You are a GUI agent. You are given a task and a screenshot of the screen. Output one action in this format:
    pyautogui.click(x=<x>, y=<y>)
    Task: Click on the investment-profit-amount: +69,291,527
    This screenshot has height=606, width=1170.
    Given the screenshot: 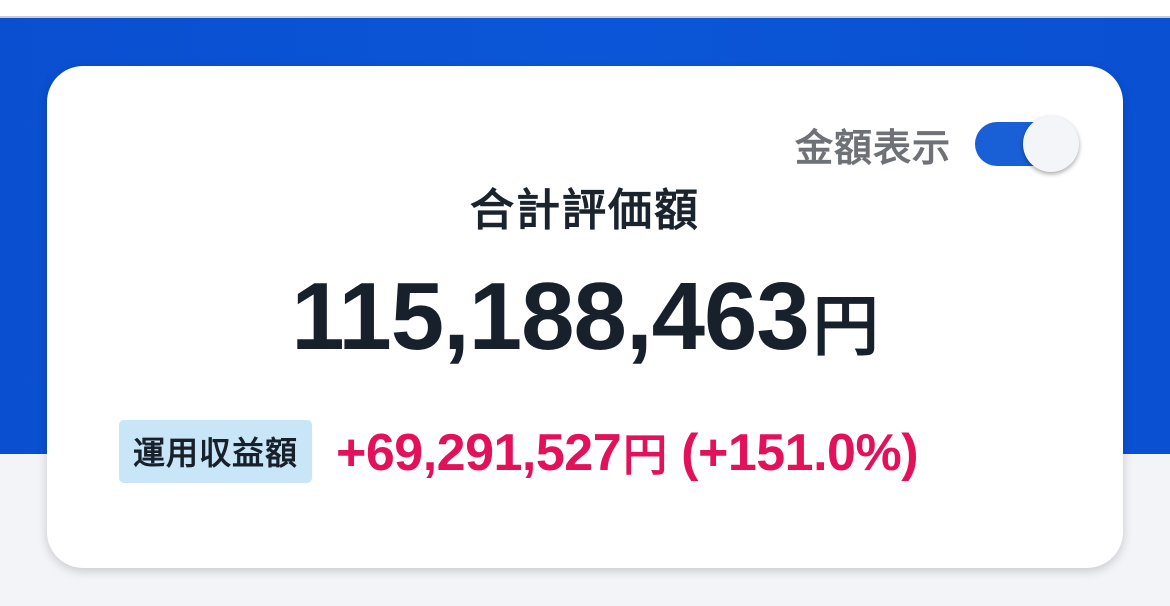 What is the action you would take?
    pyautogui.click(x=479, y=453)
    